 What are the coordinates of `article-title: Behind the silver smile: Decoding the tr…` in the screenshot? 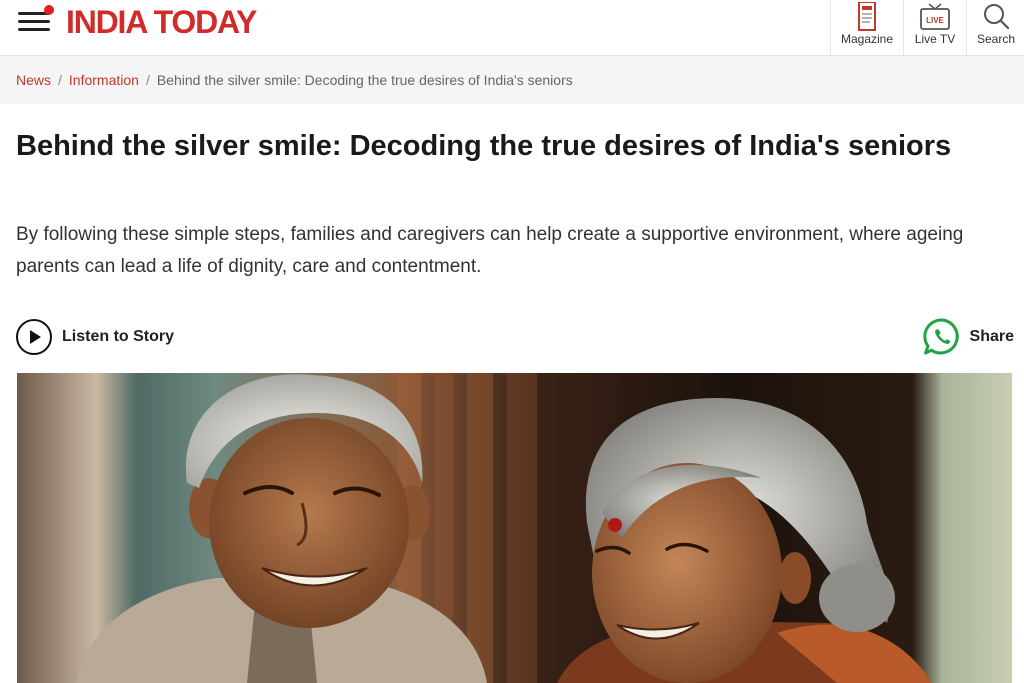 It's located at (484, 146).